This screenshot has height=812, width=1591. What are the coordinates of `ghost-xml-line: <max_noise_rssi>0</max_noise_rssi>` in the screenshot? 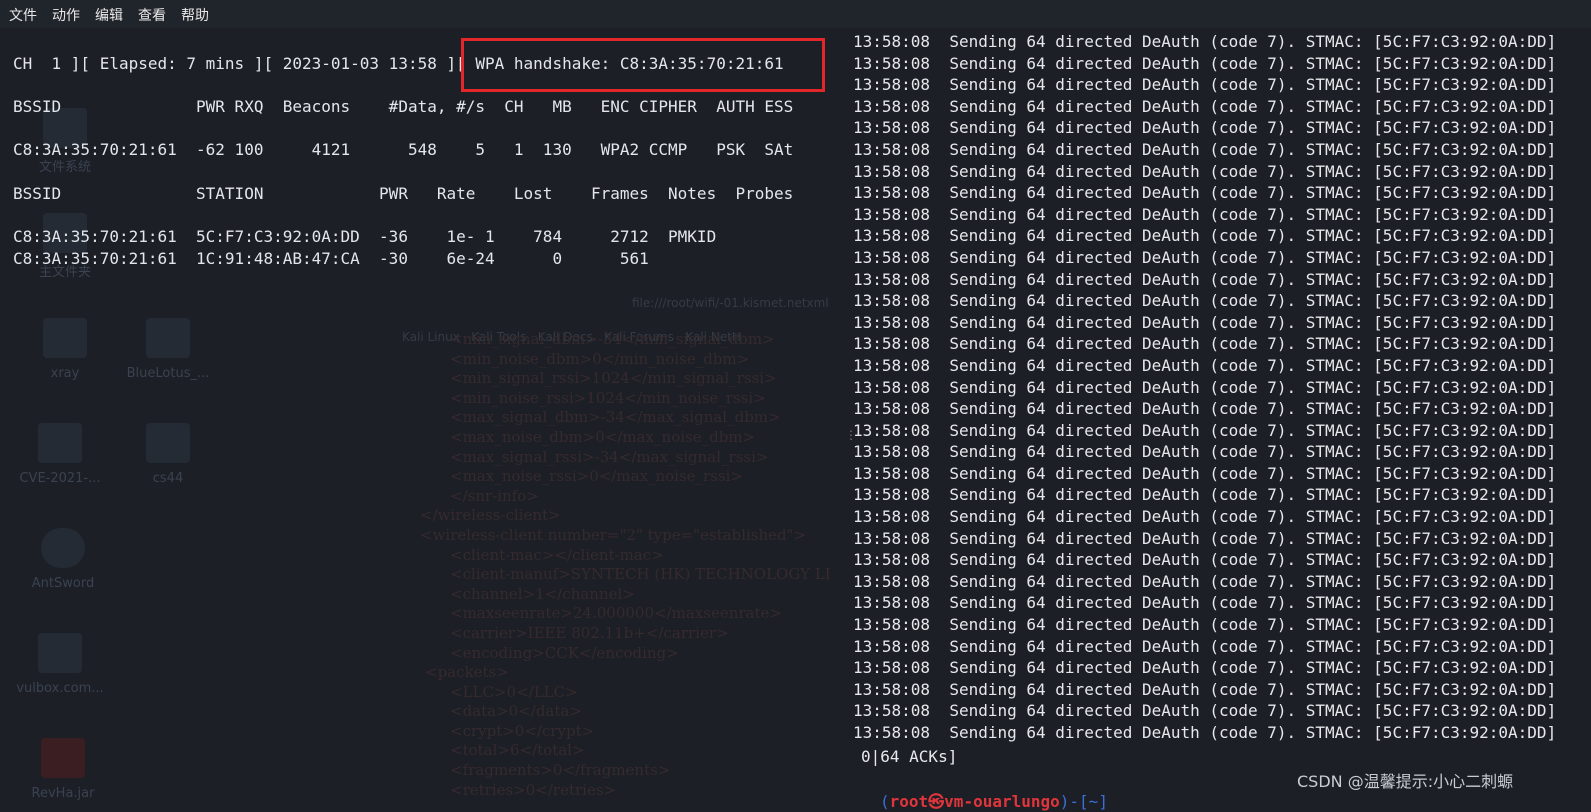 It's located at (596, 476).